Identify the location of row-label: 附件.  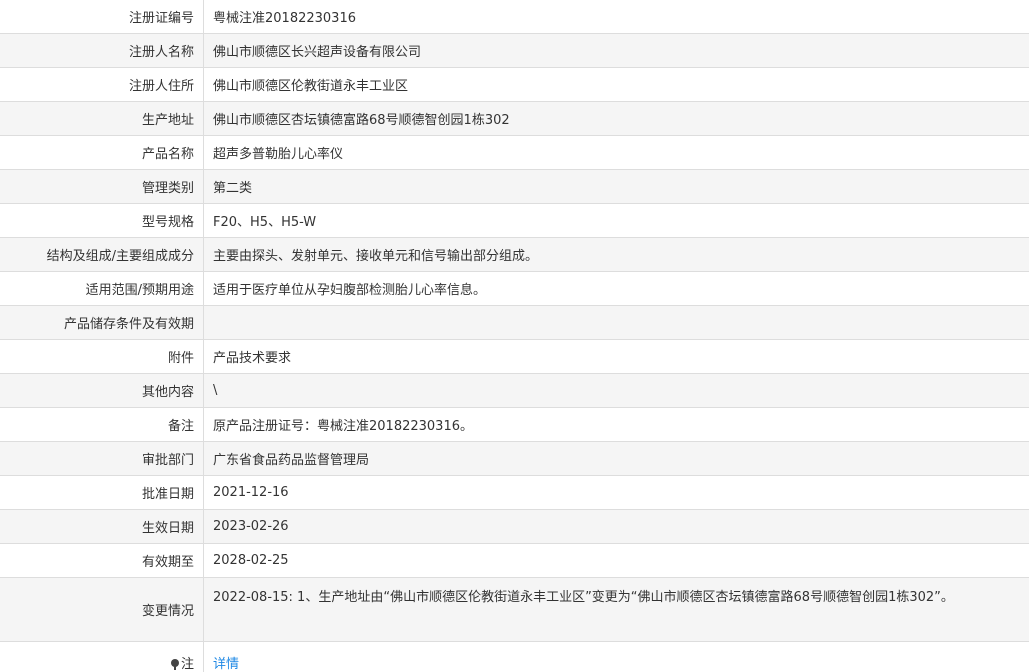
(102, 357).